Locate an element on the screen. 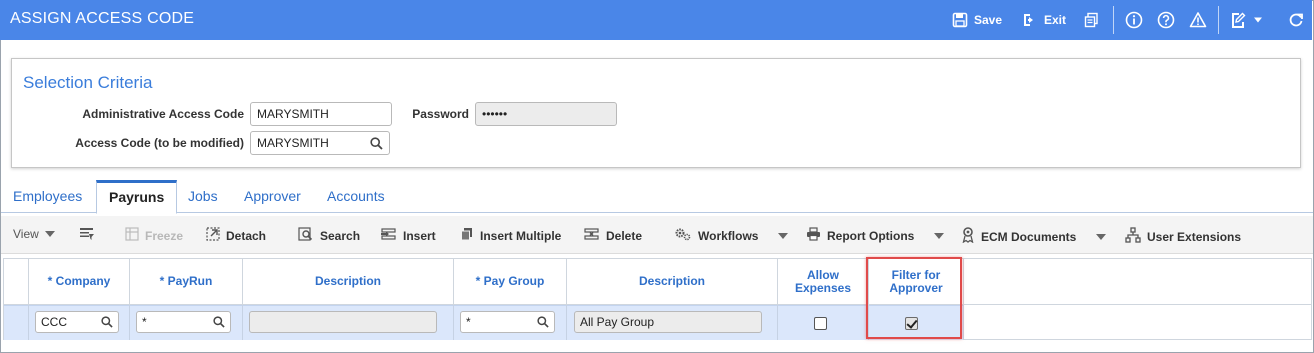 The image size is (1314, 353). edit-icon is located at coordinates (1238, 20).